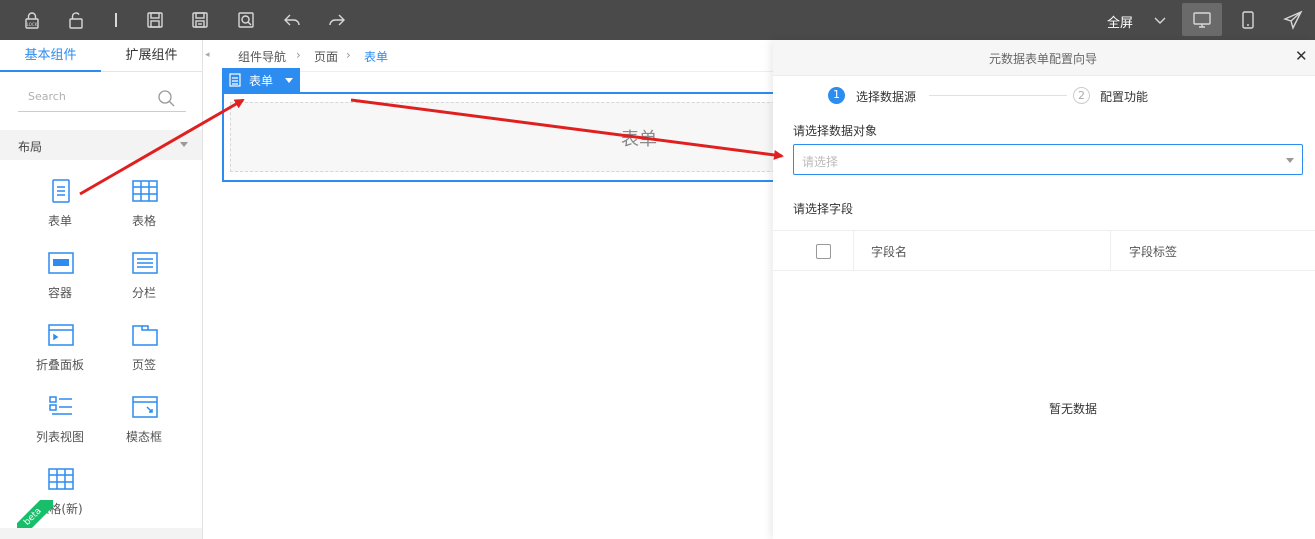  What do you see at coordinates (1081, 95) in the screenshot?
I see `step-2-number: 2` at bounding box center [1081, 95].